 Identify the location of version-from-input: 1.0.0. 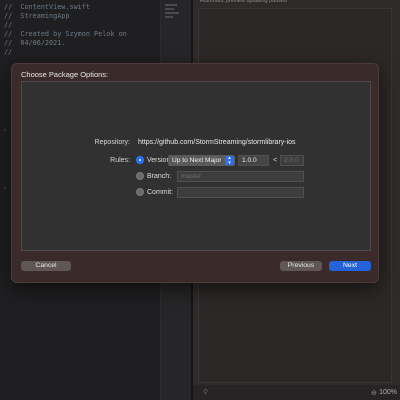
(253, 160).